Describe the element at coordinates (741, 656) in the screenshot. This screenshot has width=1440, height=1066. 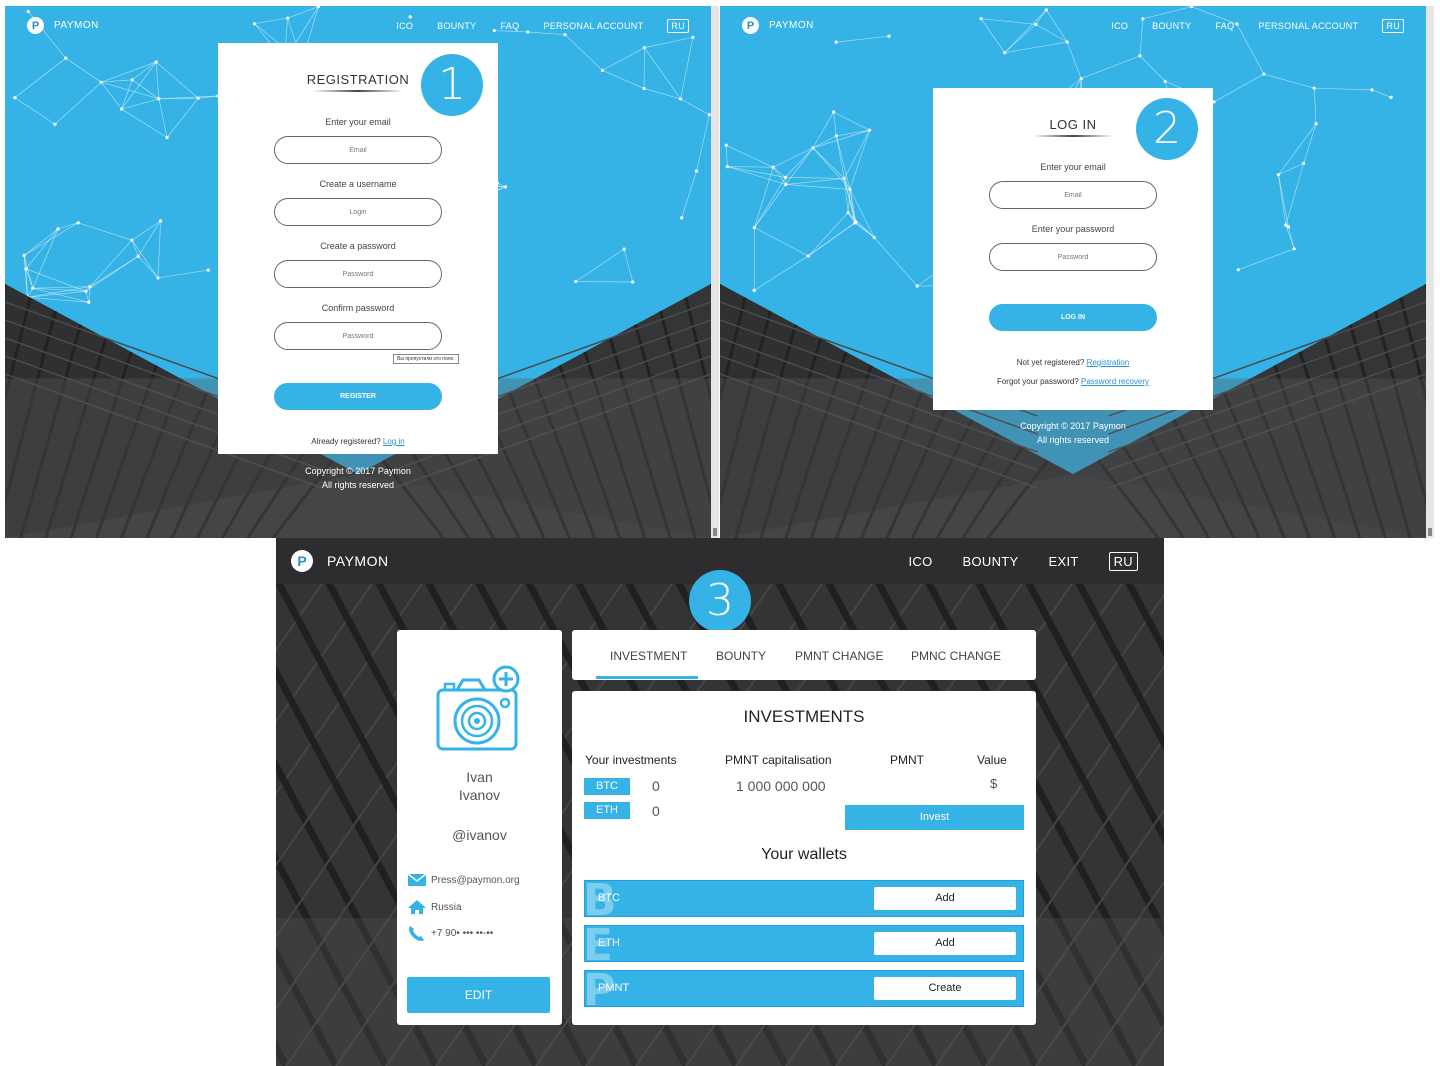
I see `tab-bounty: BOUNTY` at that location.